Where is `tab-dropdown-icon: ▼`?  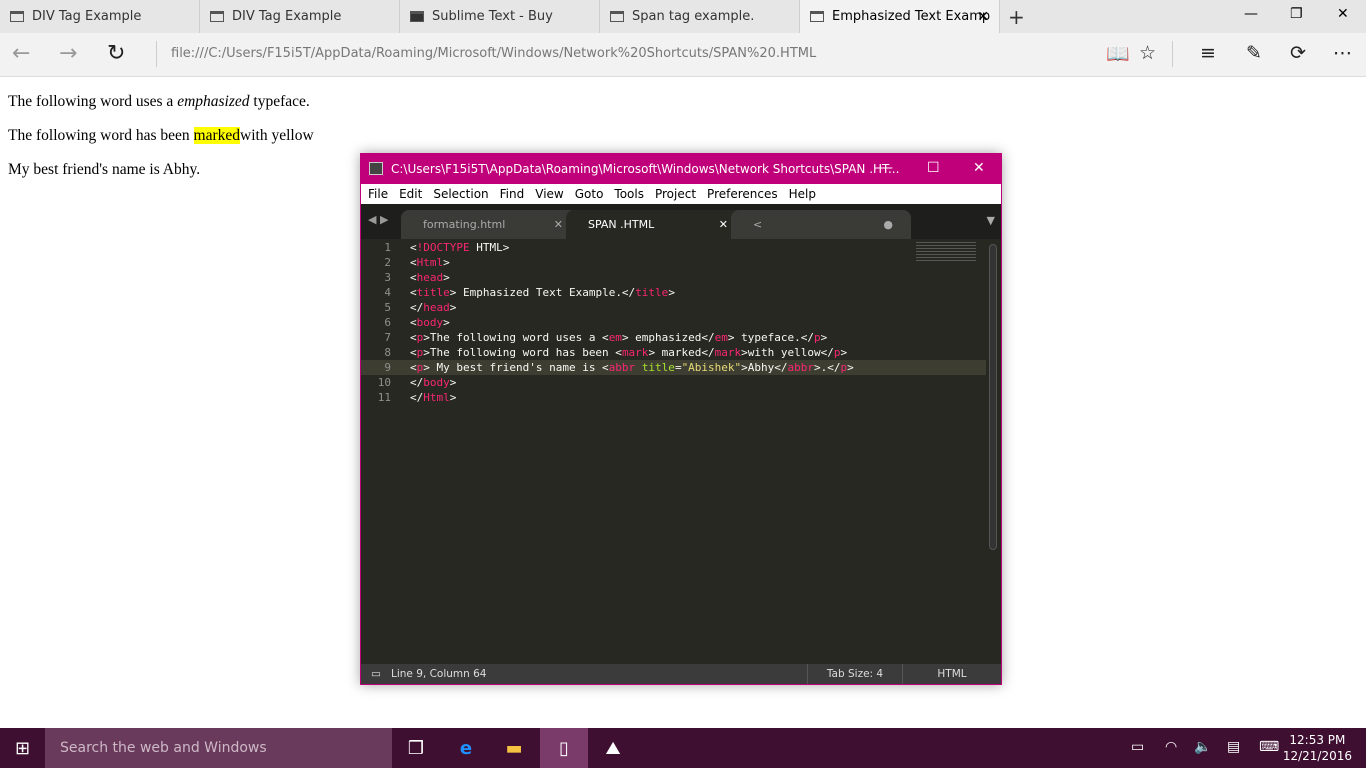 tab-dropdown-icon: ▼ is located at coordinates (991, 220).